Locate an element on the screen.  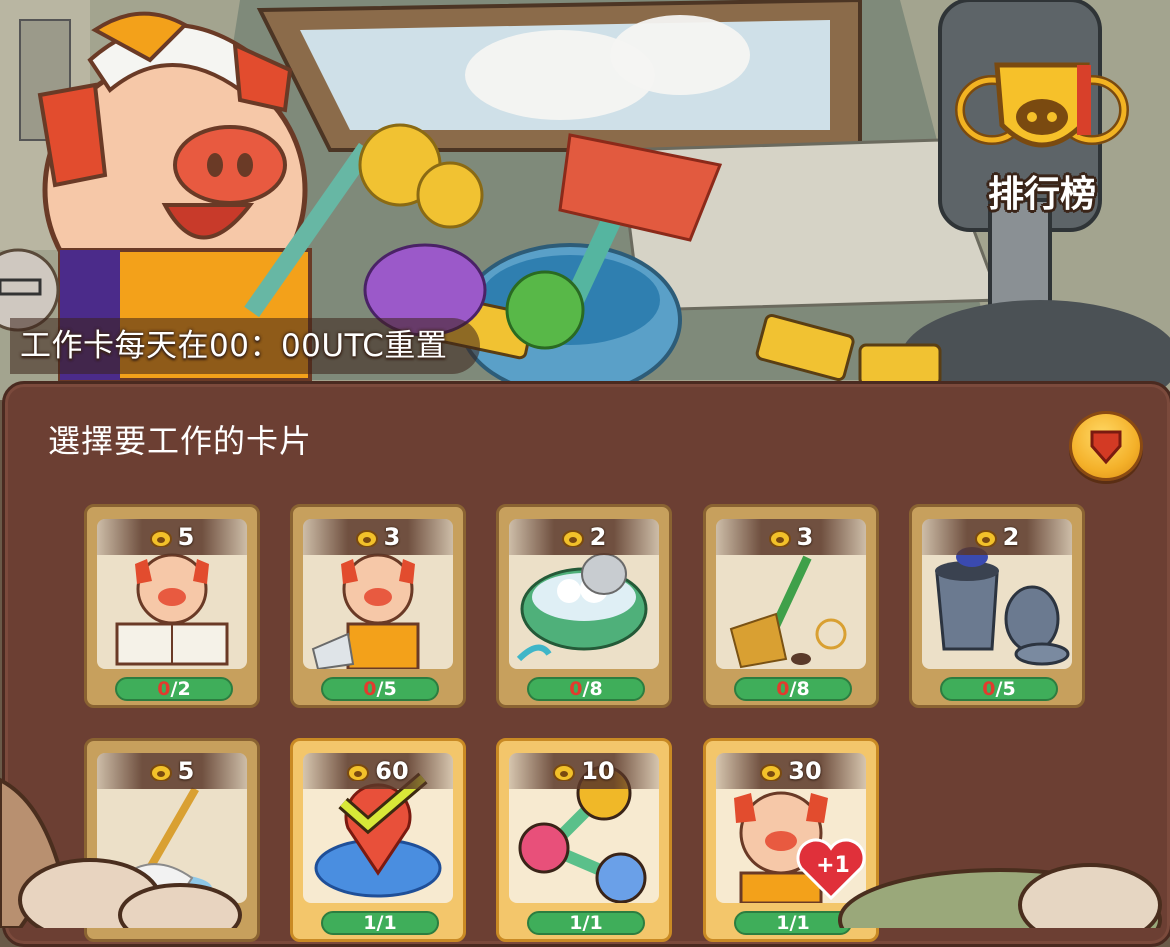
card-cost: 60 is located at coordinates (378, 771).